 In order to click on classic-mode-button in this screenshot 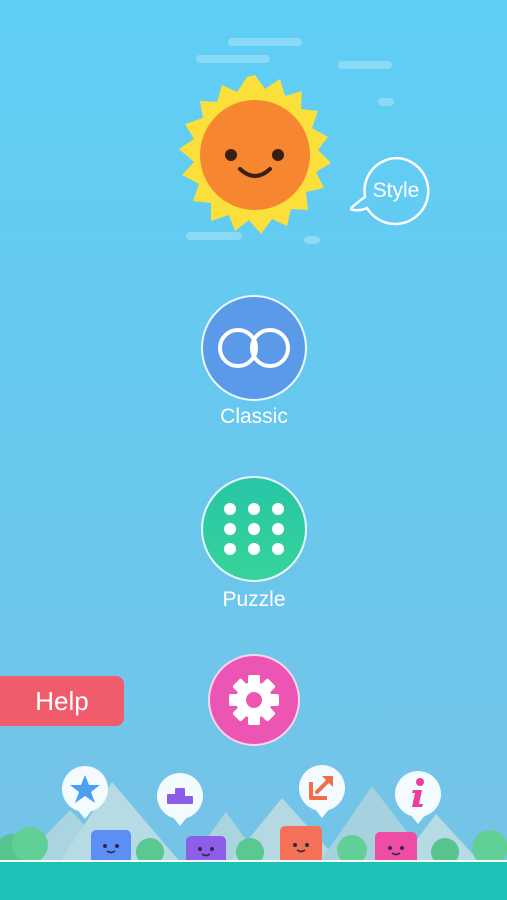, I will do `click(254, 348)`.